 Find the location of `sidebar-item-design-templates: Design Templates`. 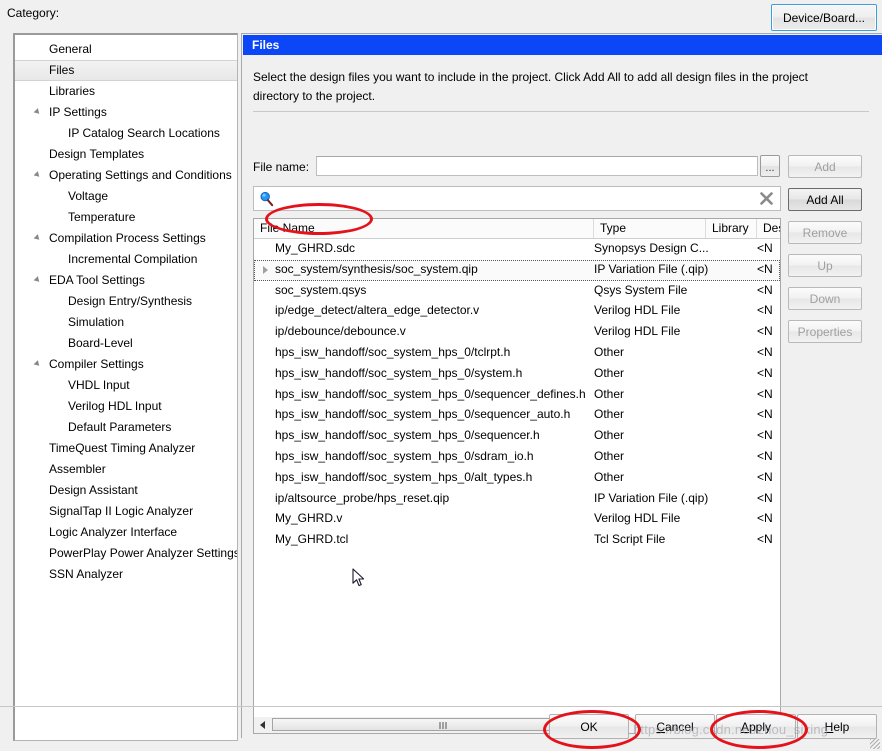

sidebar-item-design-templates: Design Templates is located at coordinates (126, 154).